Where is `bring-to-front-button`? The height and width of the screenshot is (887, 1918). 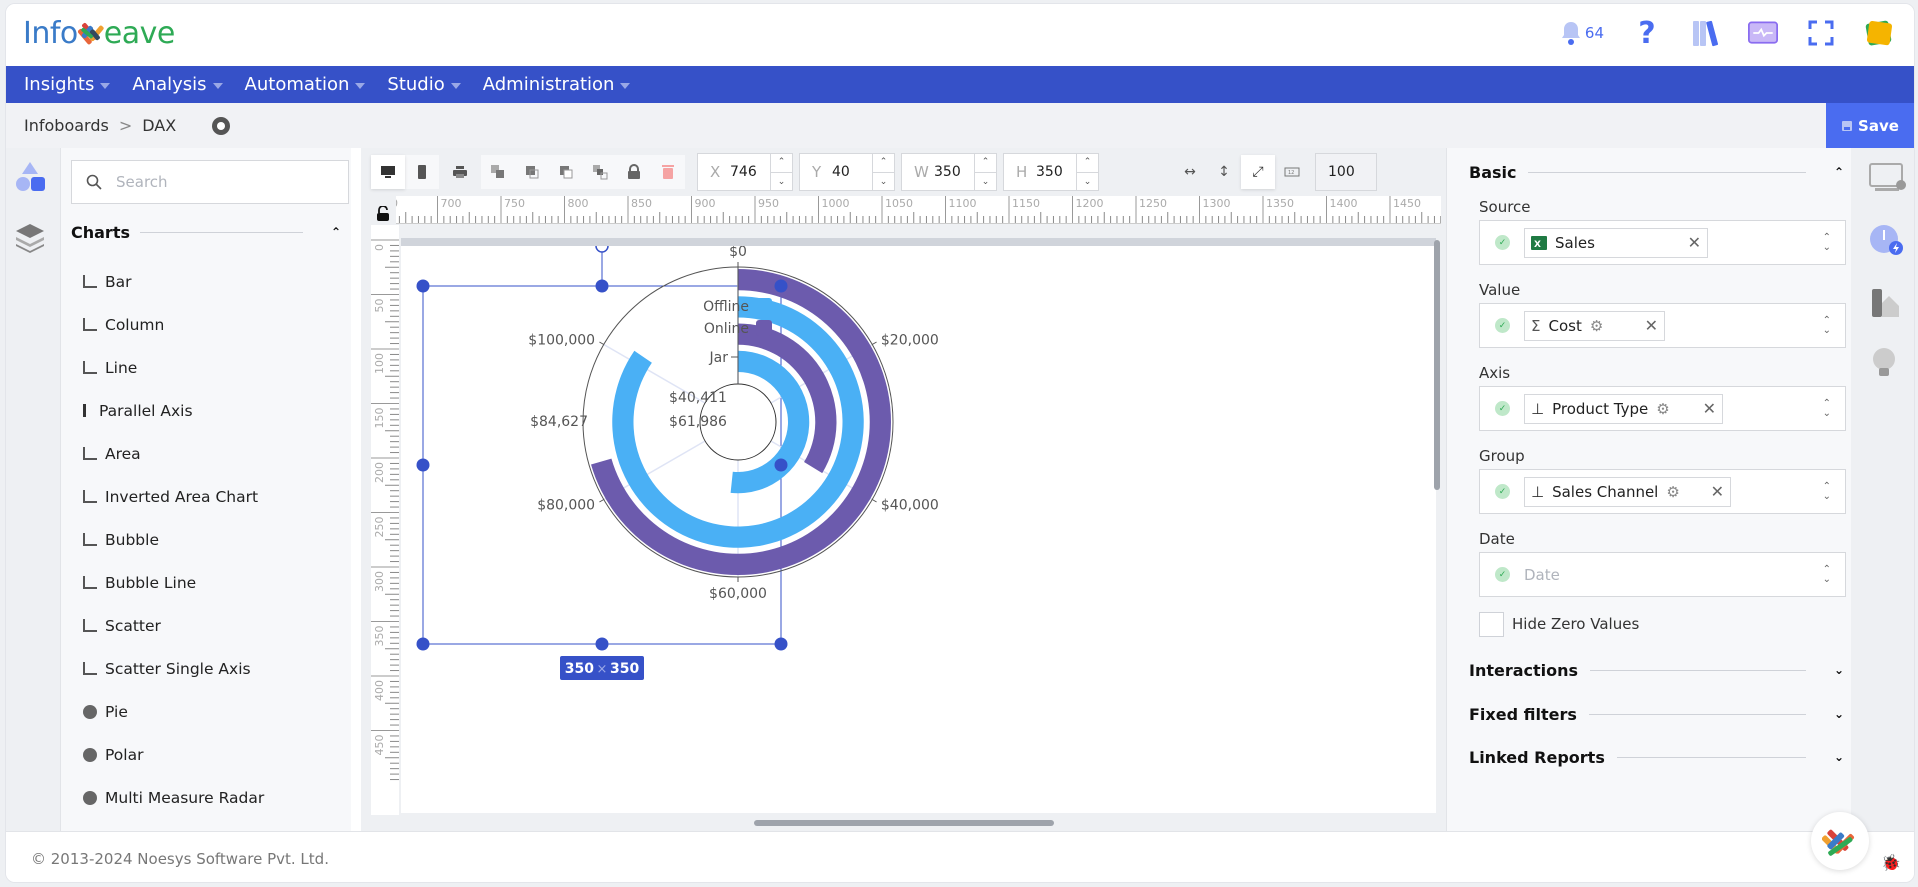 bring-to-front-button is located at coordinates (566, 172).